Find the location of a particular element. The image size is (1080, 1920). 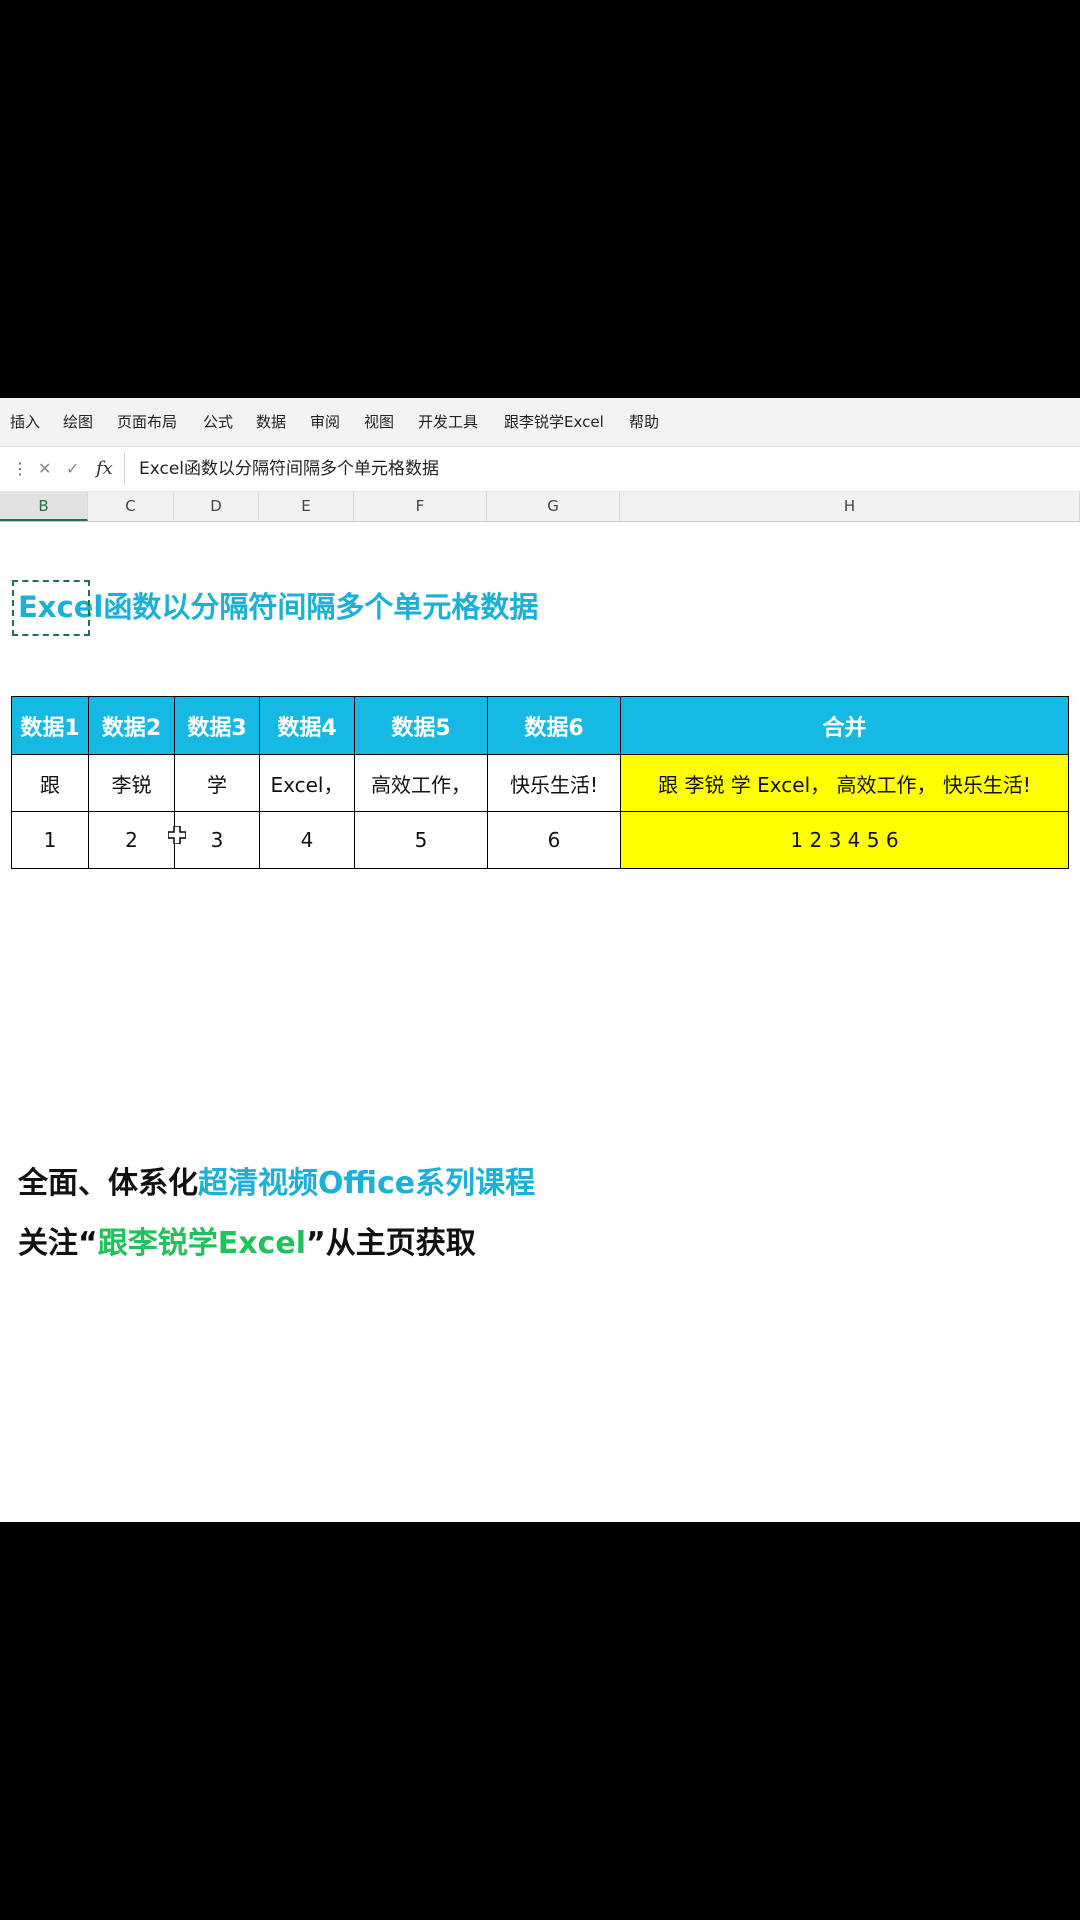

header-cell: 数据3 is located at coordinates (217, 725).